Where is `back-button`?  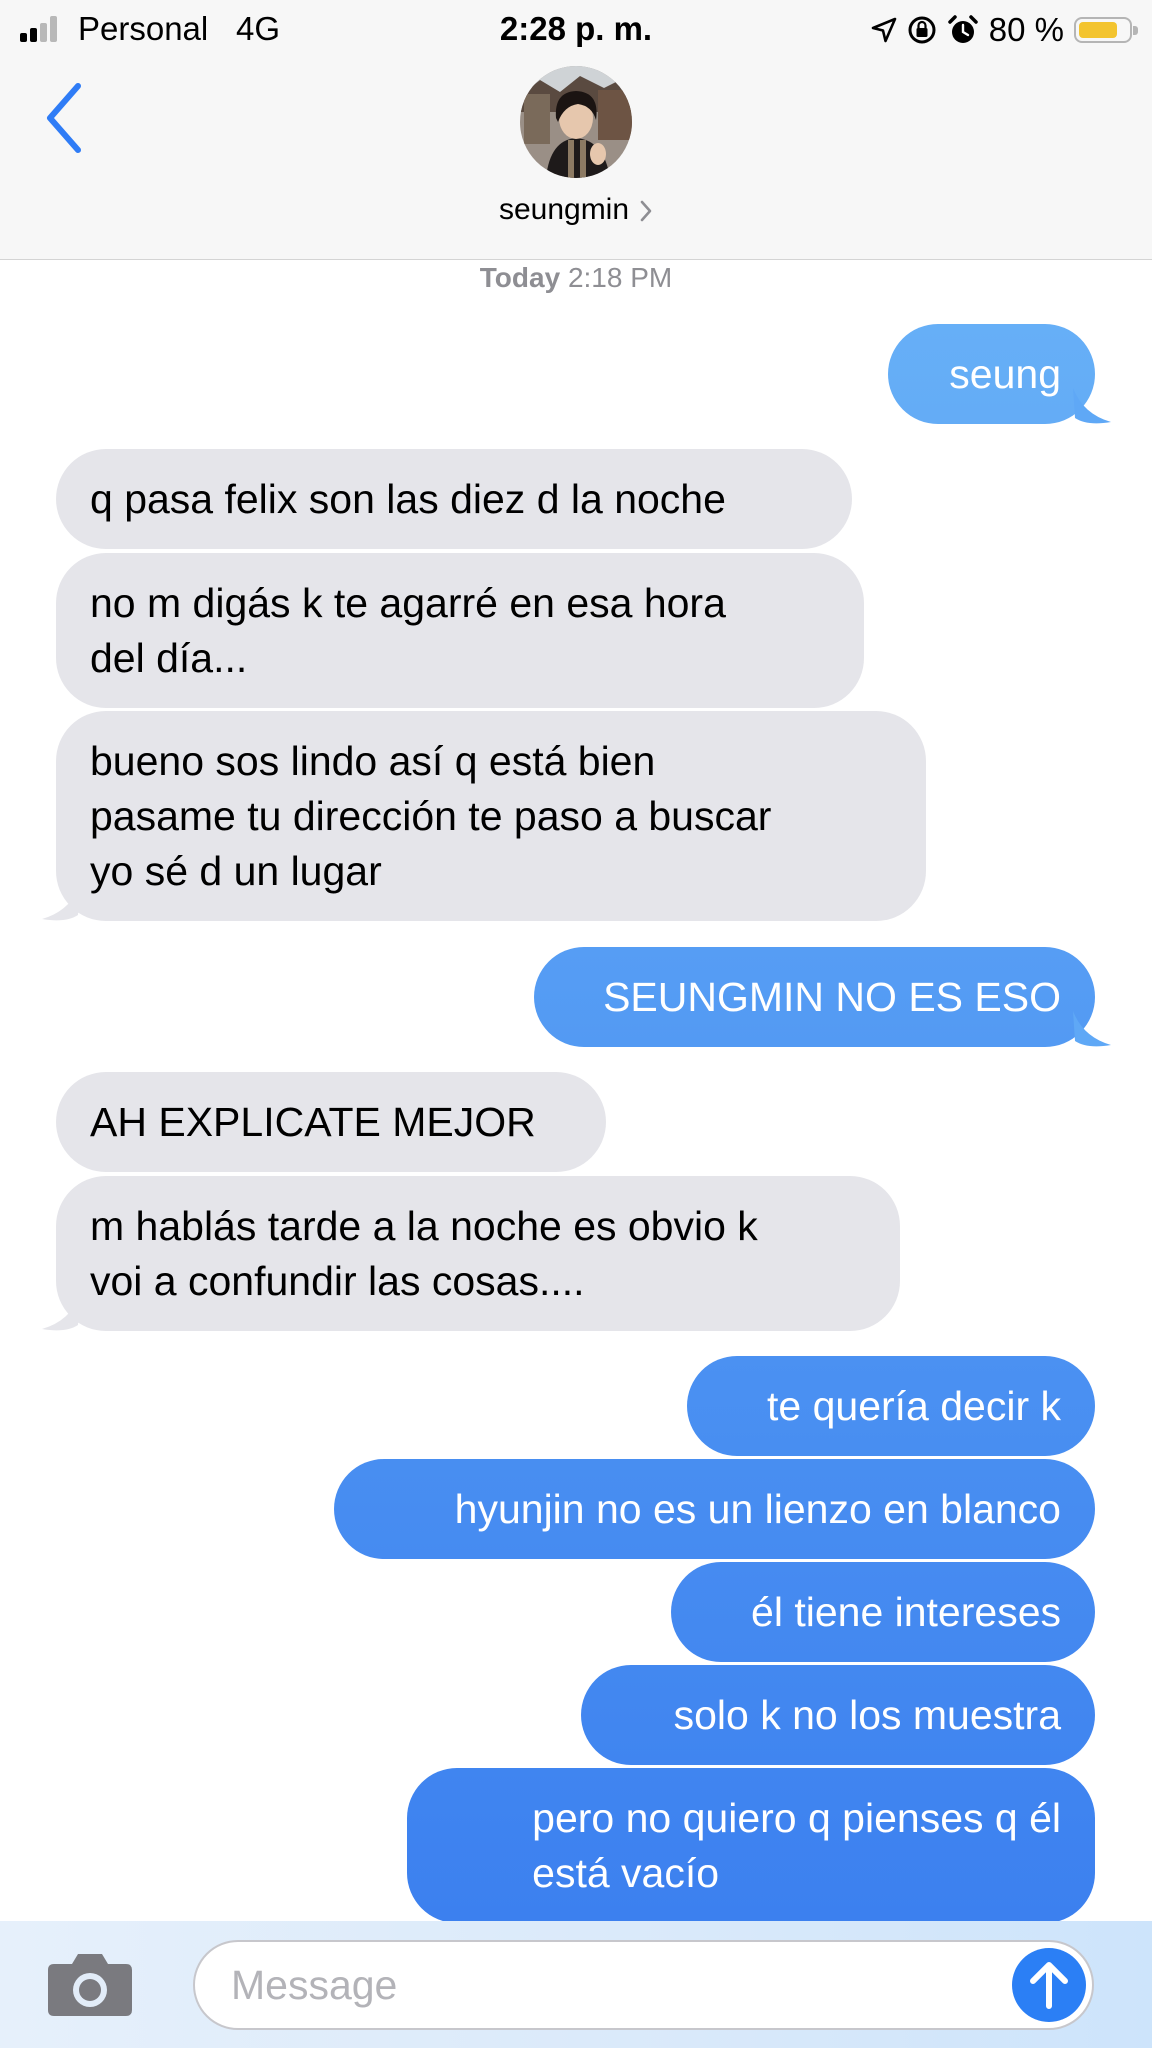
back-button is located at coordinates (68, 118).